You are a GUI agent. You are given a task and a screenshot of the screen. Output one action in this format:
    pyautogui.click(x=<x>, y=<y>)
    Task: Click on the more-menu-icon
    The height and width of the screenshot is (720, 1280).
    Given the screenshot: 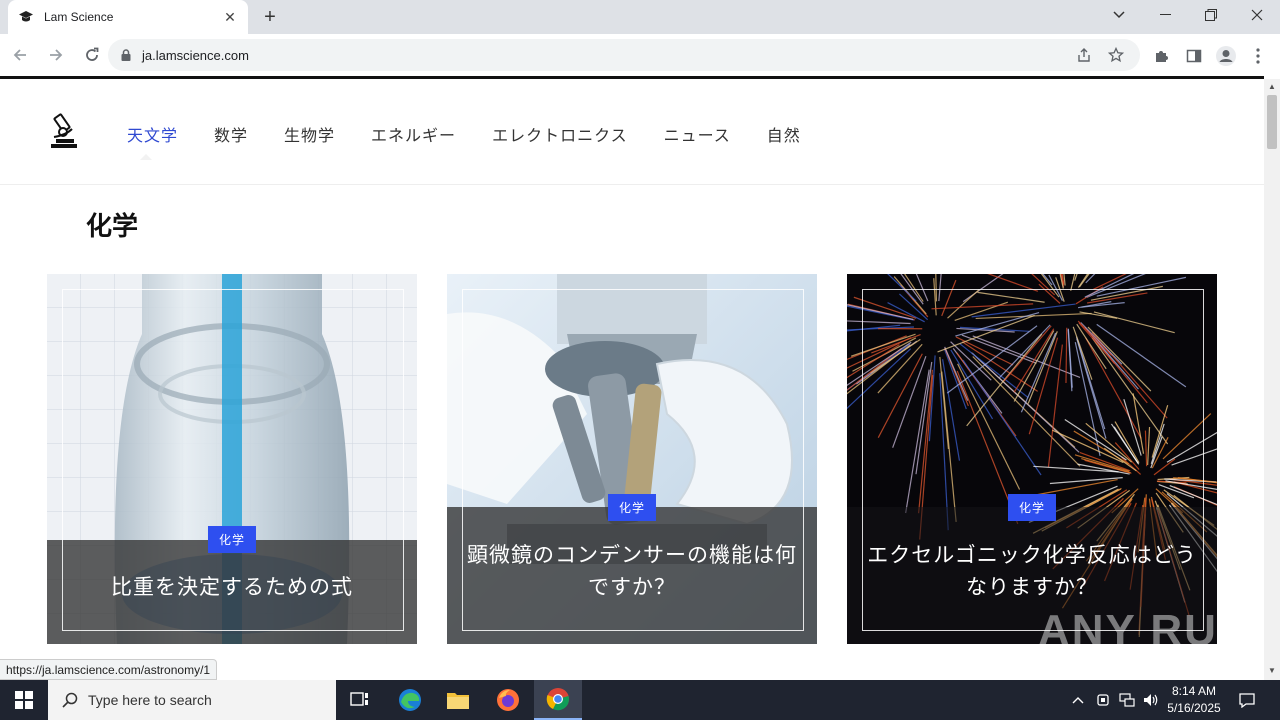 What is the action you would take?
    pyautogui.click(x=1258, y=56)
    